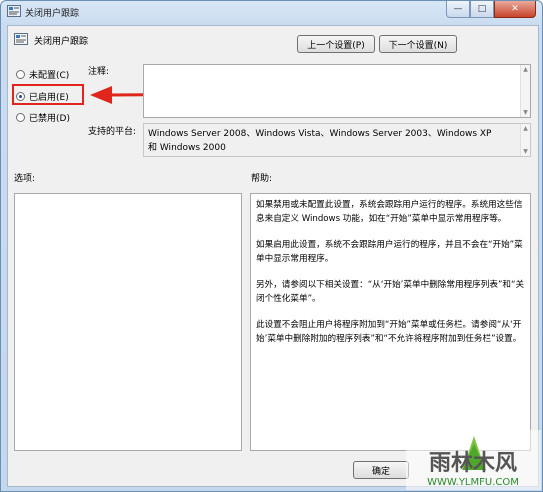 This screenshot has width=543, height=492. Describe the element at coordinates (14, 11) in the screenshot. I see `policy-icon` at that location.